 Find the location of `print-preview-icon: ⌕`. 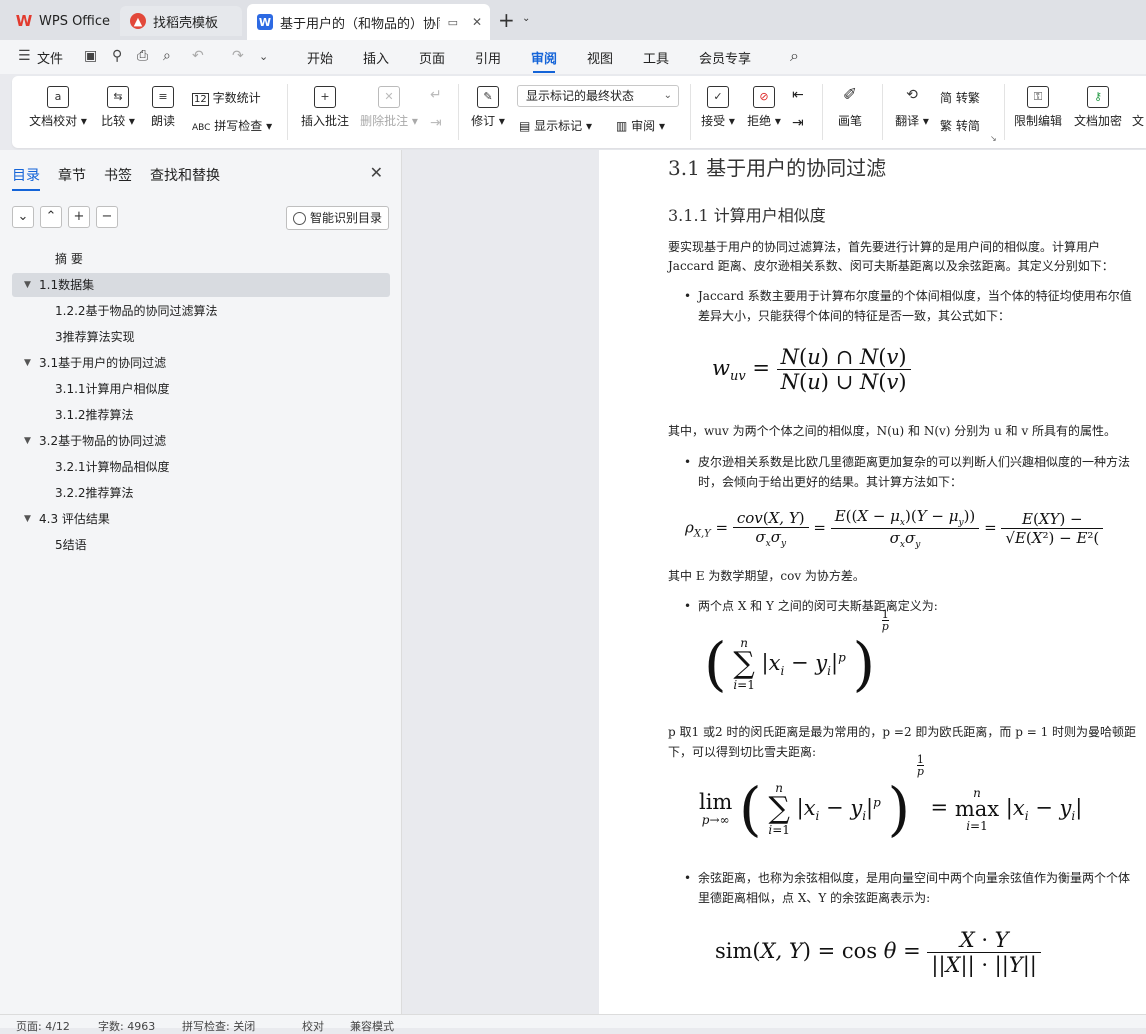

print-preview-icon: ⌕ is located at coordinates (167, 56).